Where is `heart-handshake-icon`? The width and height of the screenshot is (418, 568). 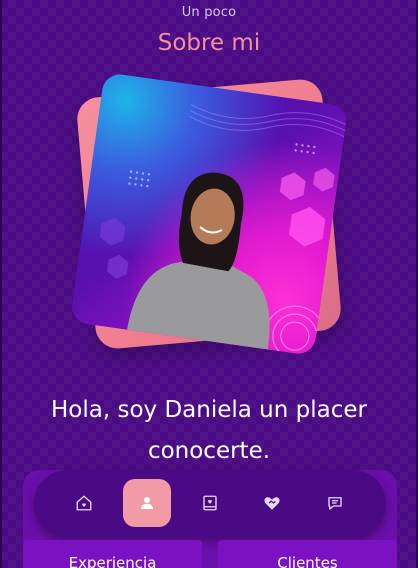 heart-handshake-icon is located at coordinates (272, 503).